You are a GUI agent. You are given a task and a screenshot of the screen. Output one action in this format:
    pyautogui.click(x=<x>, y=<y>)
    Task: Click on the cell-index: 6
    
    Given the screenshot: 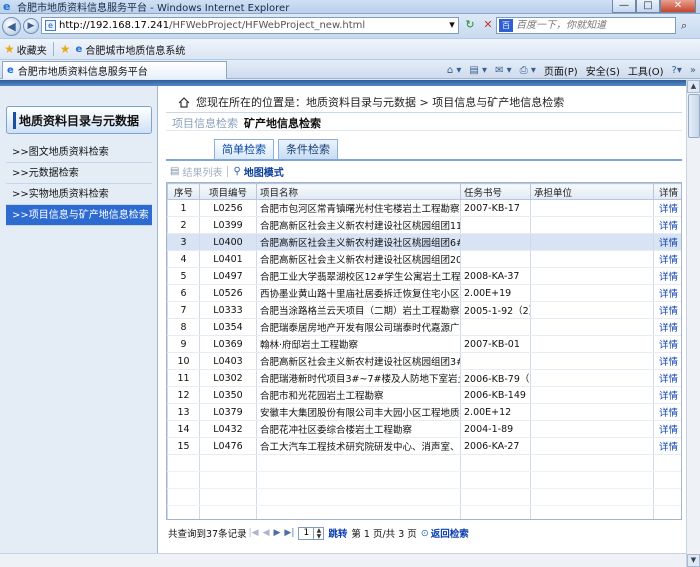 What is the action you would take?
    pyautogui.click(x=183, y=293)
    